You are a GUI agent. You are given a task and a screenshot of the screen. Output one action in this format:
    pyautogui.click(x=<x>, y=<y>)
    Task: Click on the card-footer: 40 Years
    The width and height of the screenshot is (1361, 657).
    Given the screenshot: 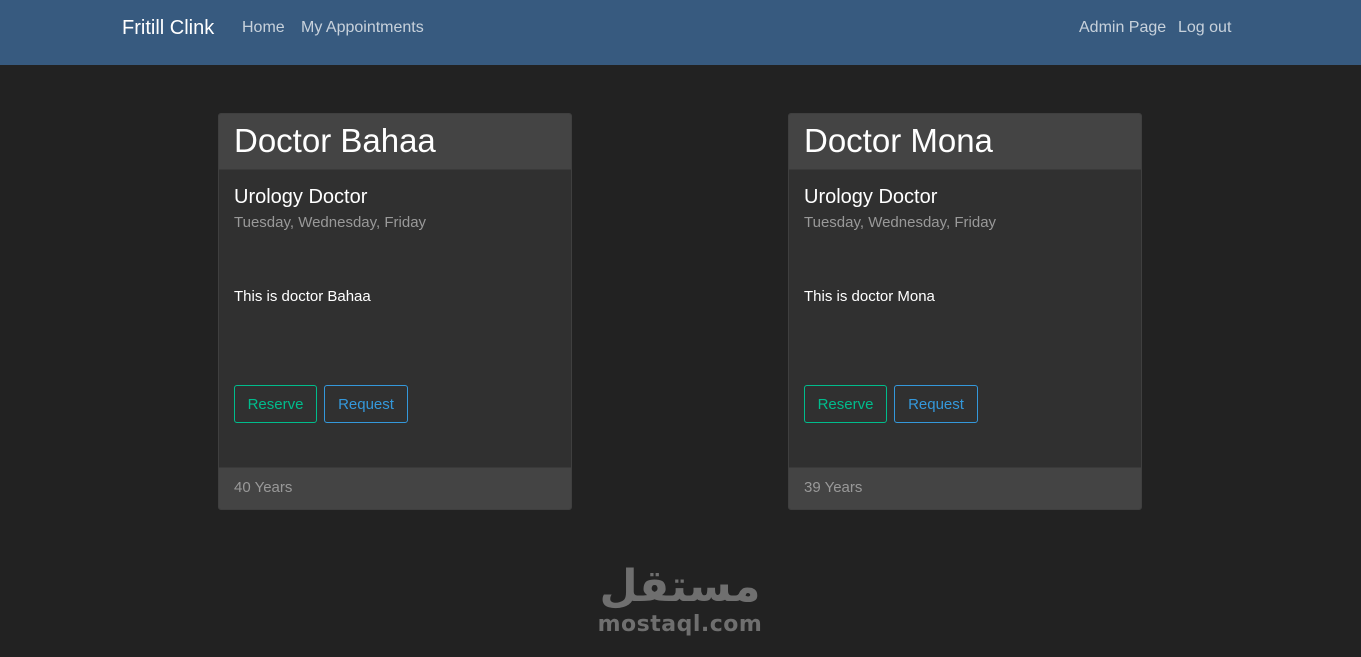 What is the action you would take?
    pyautogui.click(x=395, y=488)
    